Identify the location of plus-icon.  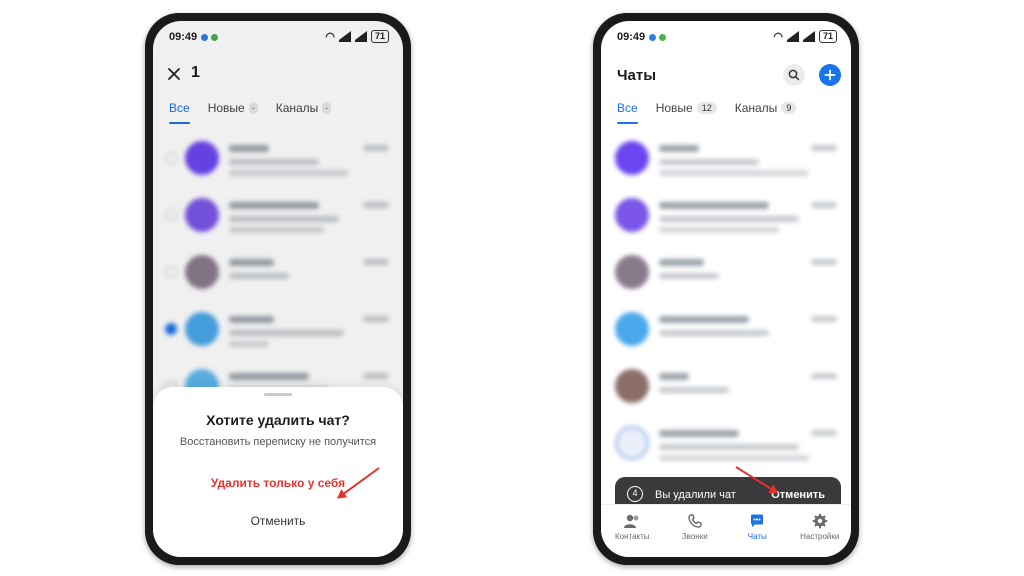
(830, 75).